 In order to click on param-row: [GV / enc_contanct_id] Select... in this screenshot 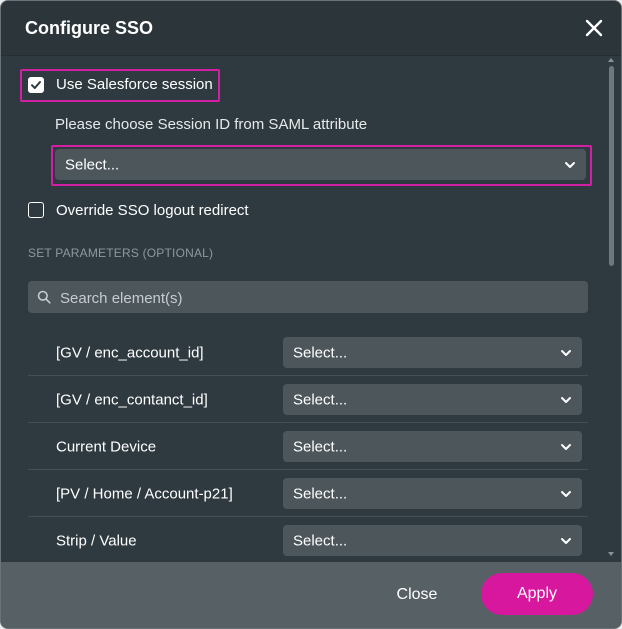, I will do `click(308, 399)`.